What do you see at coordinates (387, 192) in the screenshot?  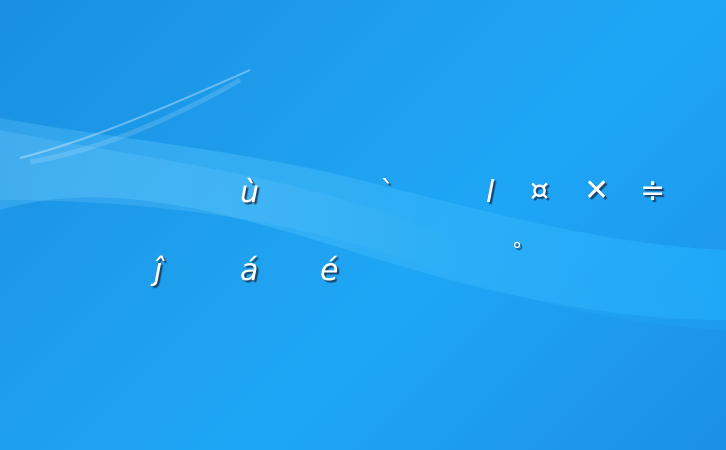 I see `desktop-glyph-backtick: `` at bounding box center [387, 192].